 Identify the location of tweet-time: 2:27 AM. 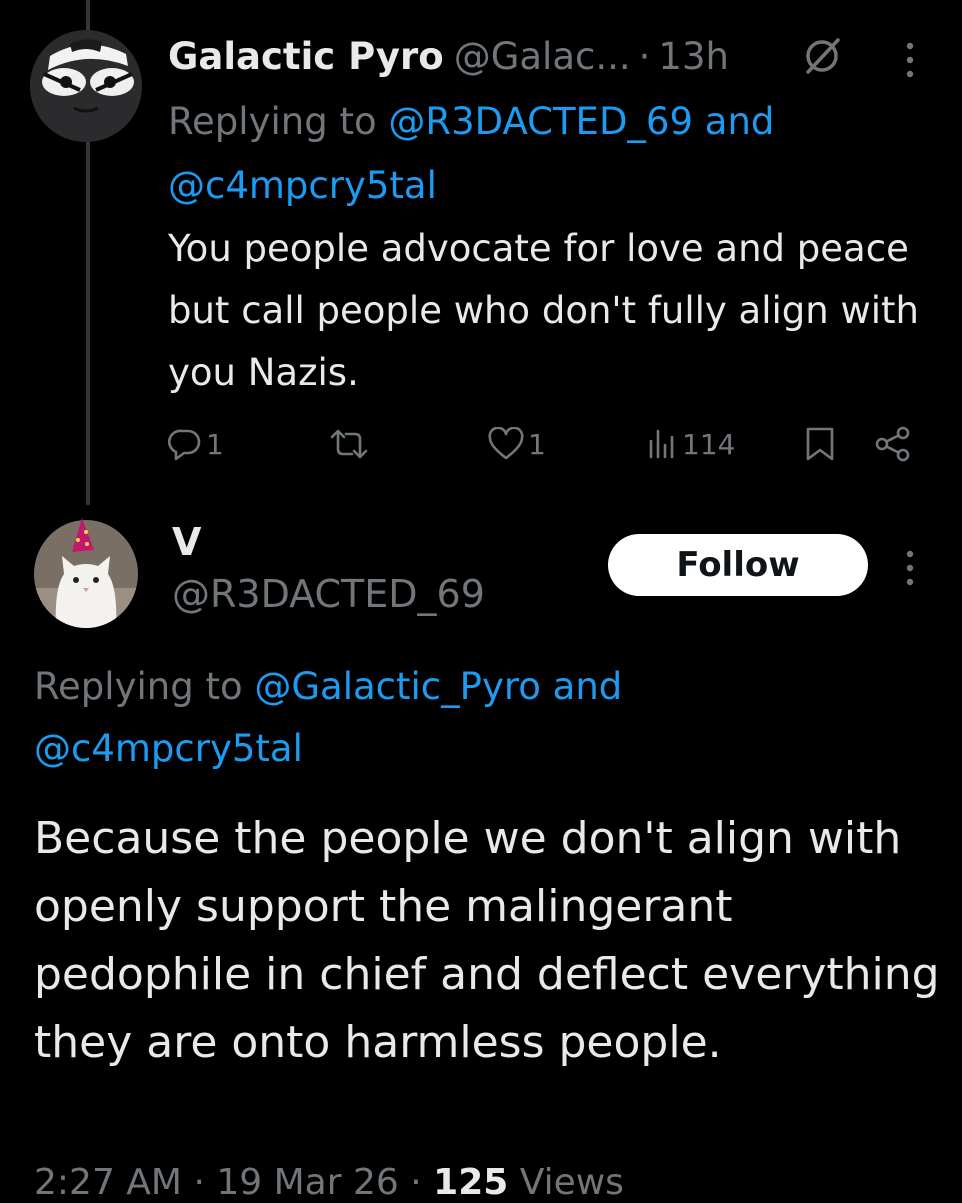
(108, 1182).